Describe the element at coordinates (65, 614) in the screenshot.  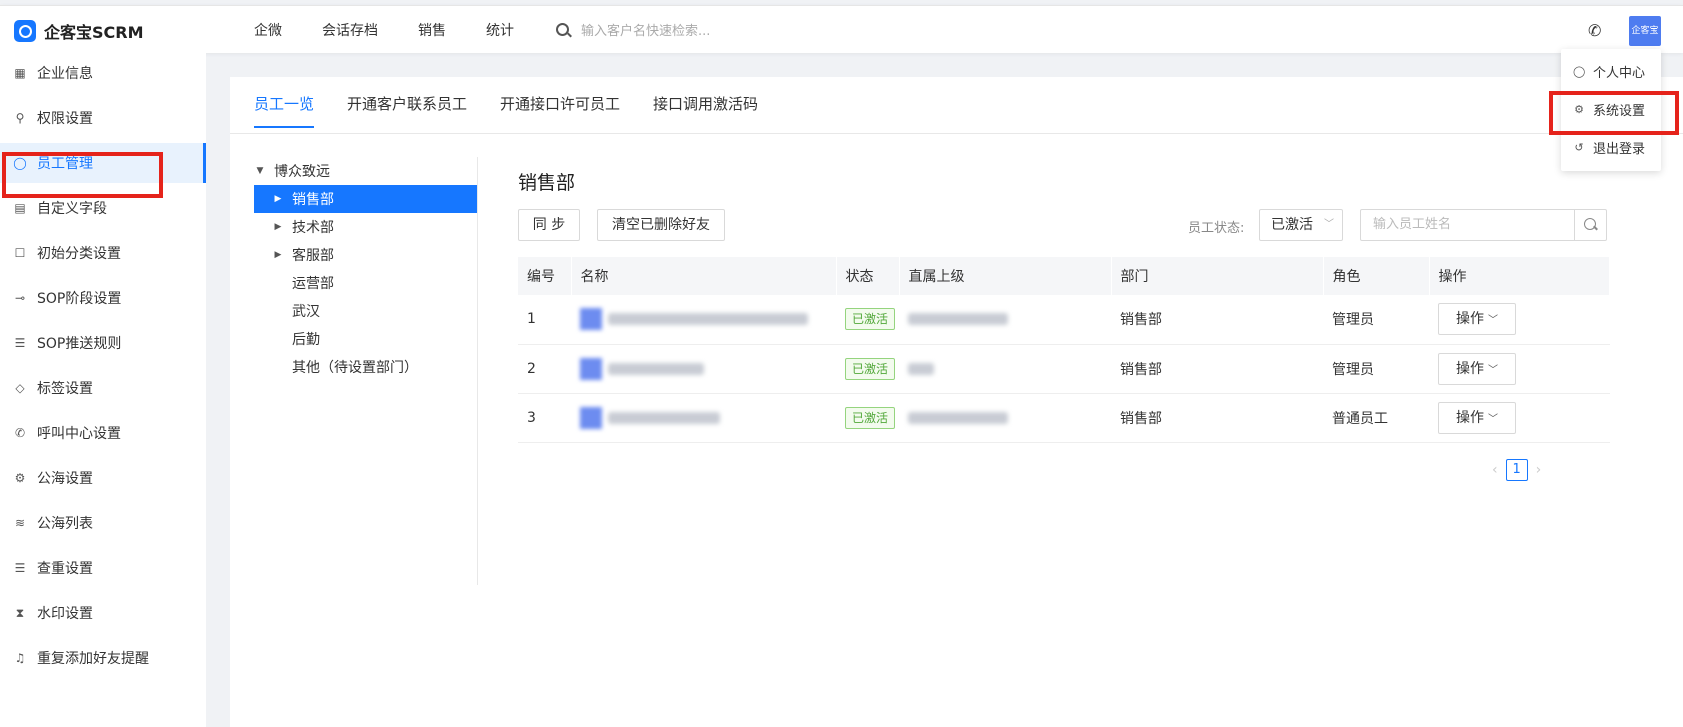
I see `sidebar-item-label: 水印设置` at that location.